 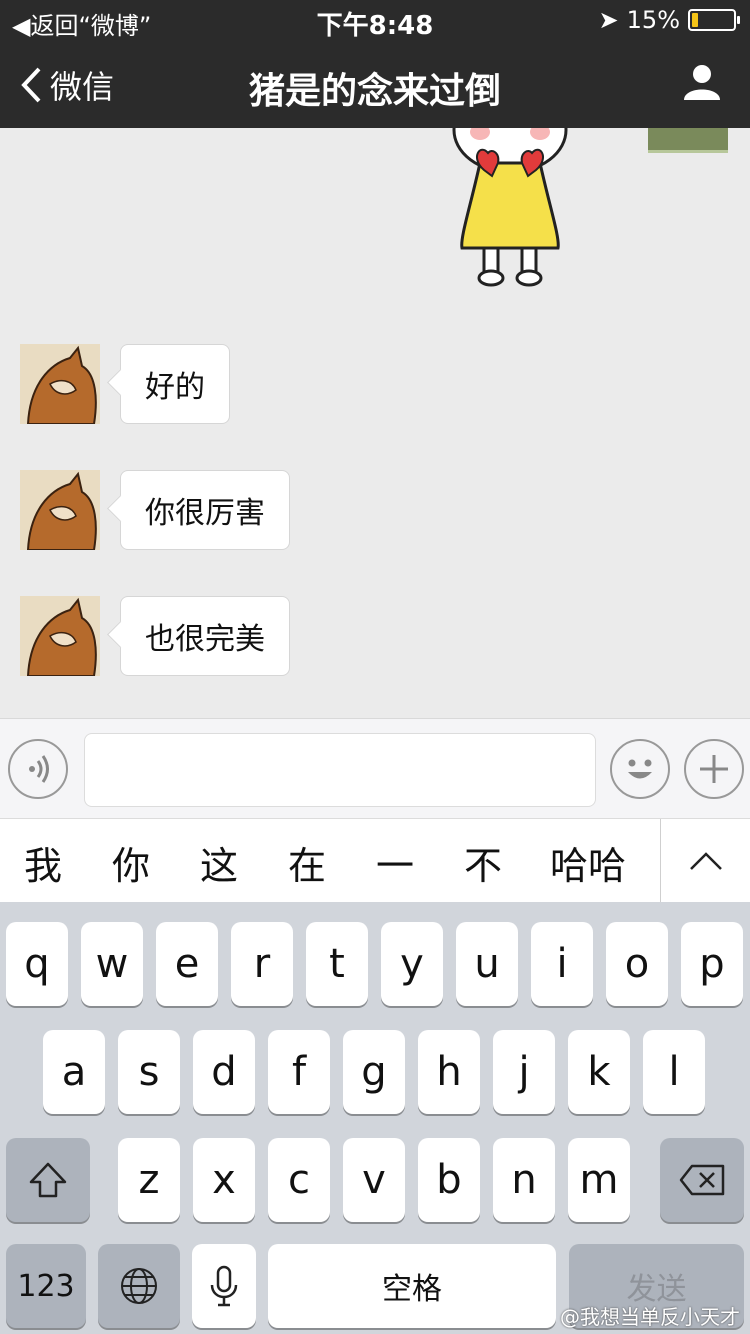 I want to click on expand-candidates-button, so click(x=706, y=861).